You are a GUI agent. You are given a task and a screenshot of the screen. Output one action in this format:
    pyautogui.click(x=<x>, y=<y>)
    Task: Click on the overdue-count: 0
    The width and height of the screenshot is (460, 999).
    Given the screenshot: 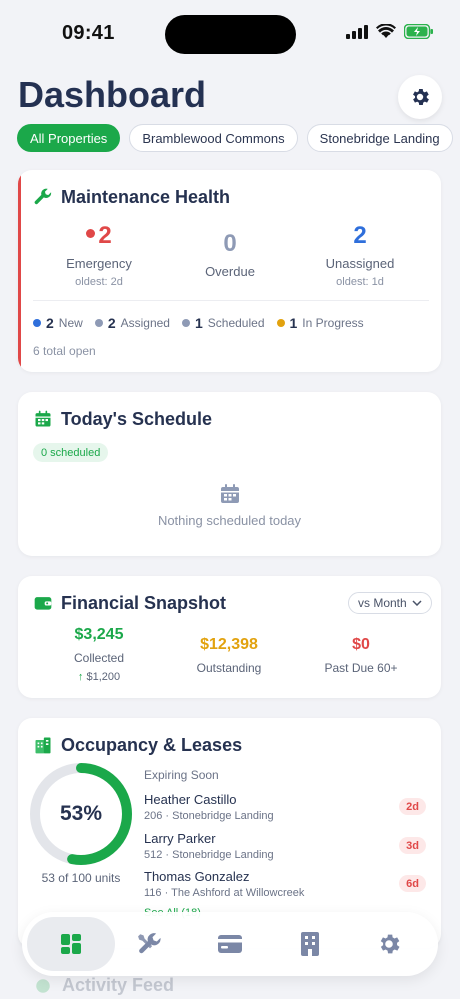 What is the action you would take?
    pyautogui.click(x=230, y=243)
    